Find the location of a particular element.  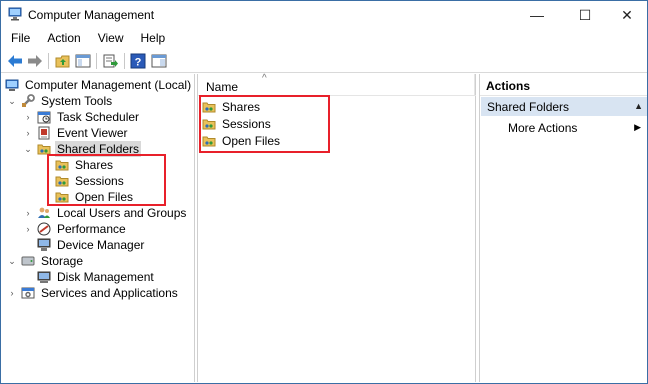

back-arrow-icon is located at coordinates (15, 61).